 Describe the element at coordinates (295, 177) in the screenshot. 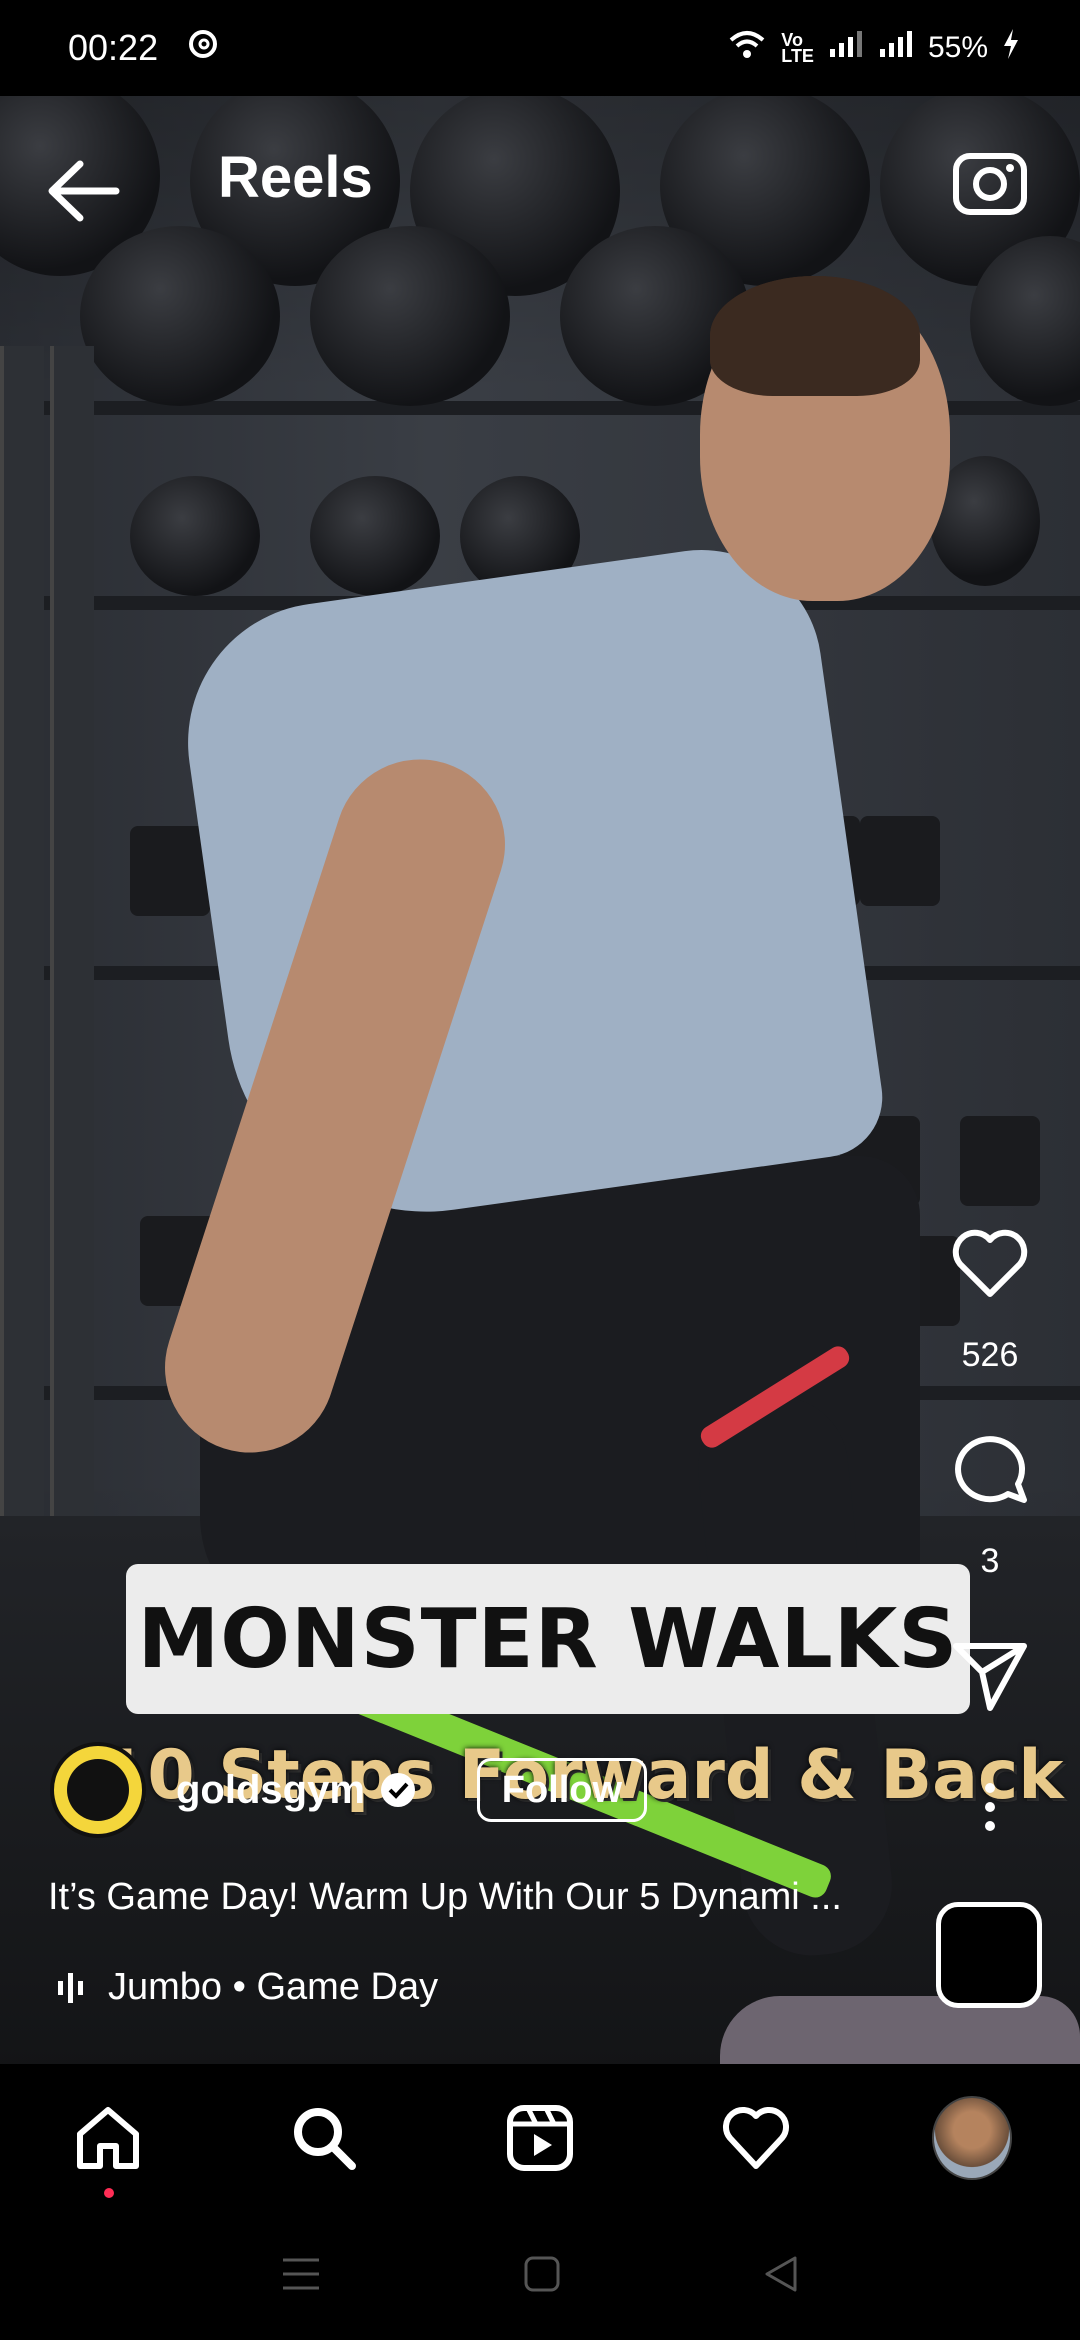

I see `page-title: Reels` at that location.